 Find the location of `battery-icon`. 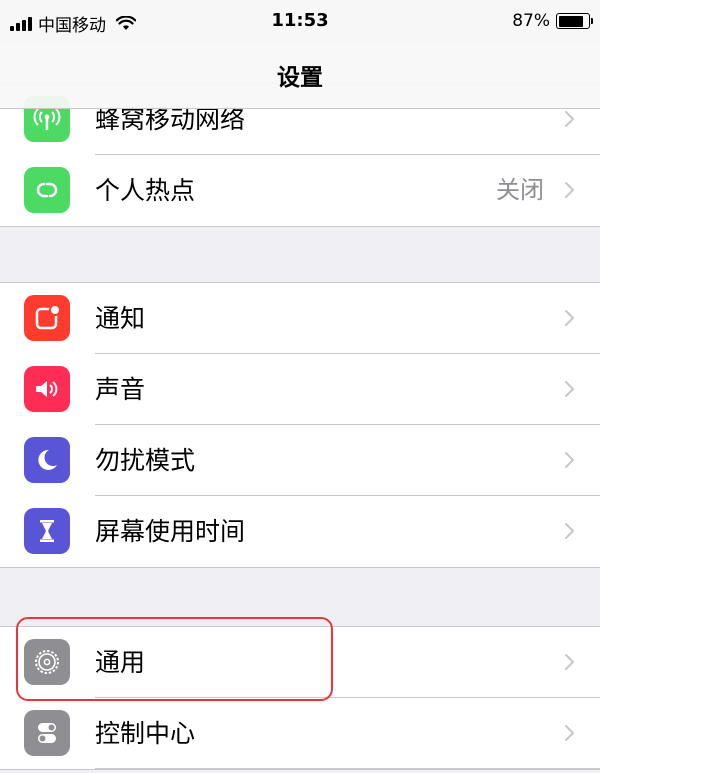

battery-icon is located at coordinates (574, 21).